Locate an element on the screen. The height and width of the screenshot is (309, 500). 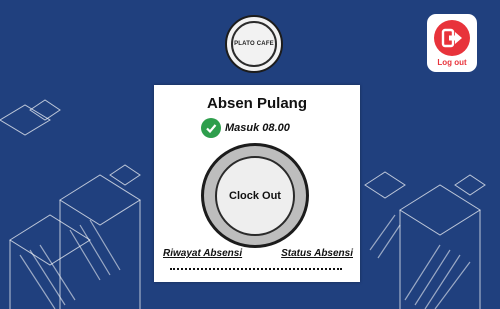
cafe-logo: PLATO CAFE is located at coordinates (254, 44).